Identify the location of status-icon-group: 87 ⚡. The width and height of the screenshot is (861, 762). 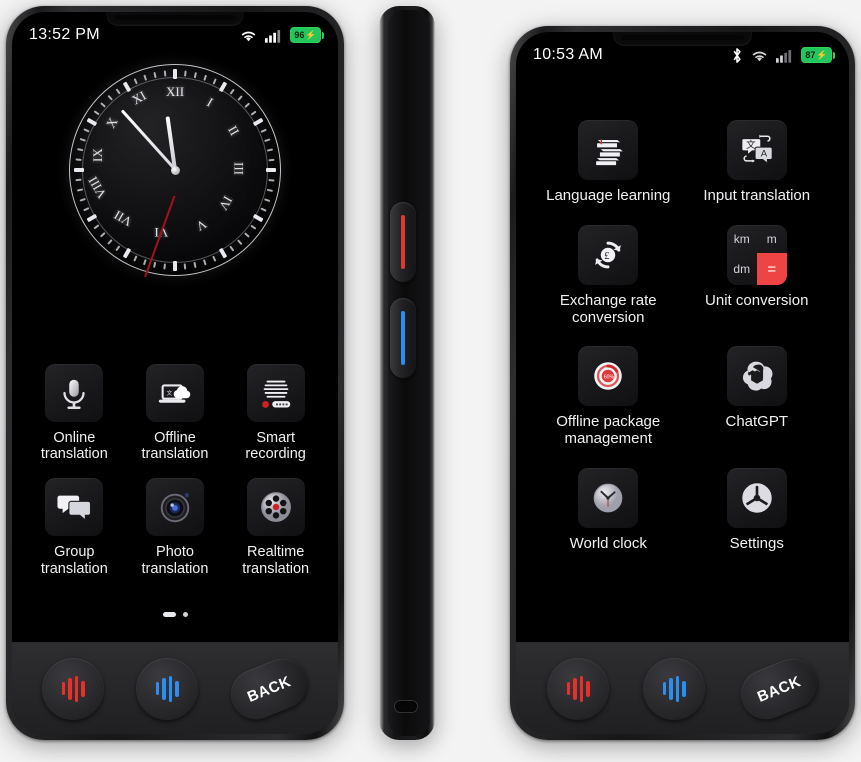
(783, 55).